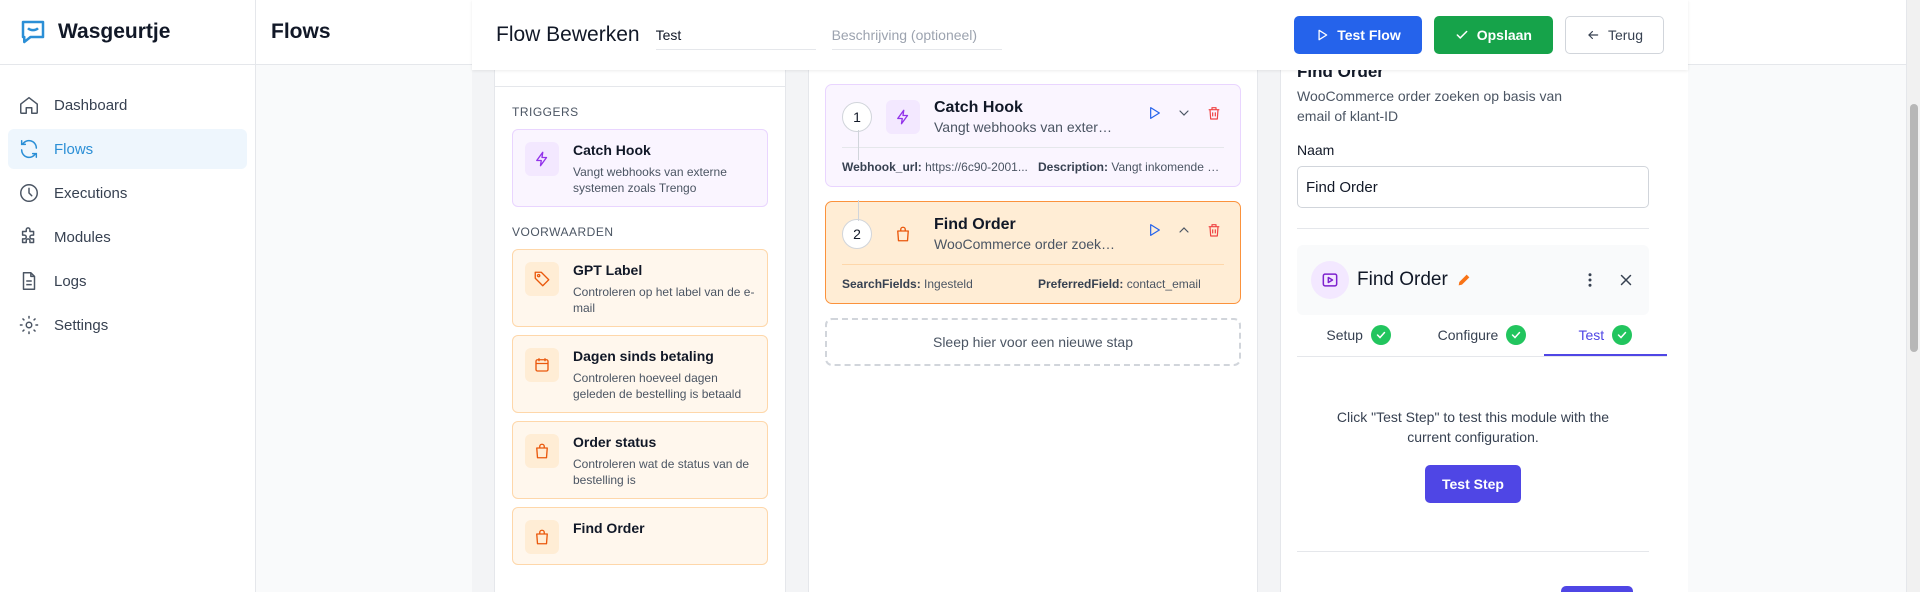  I want to click on sidebar-item-dashboard: Dashboard, so click(127, 105).